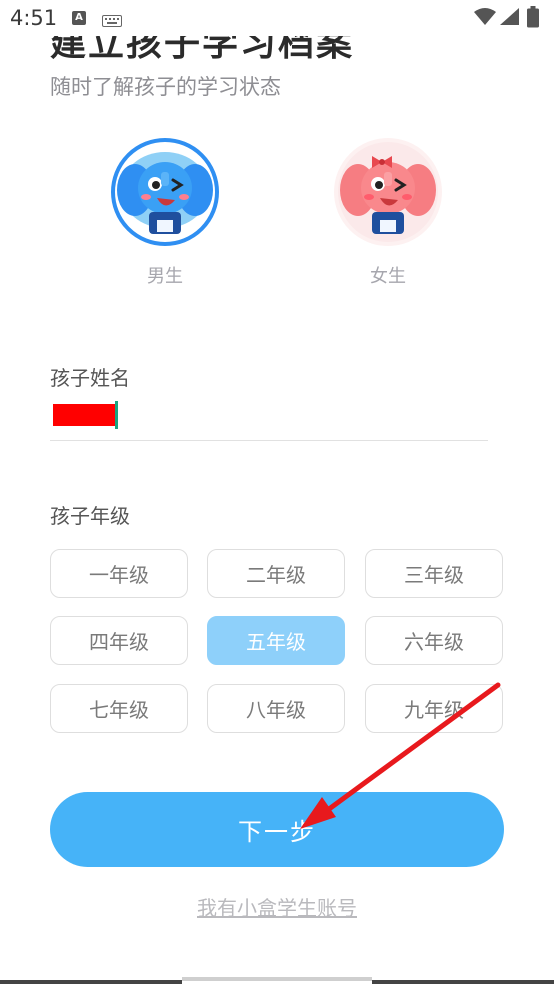 The image size is (554, 984). What do you see at coordinates (510, 19) in the screenshot?
I see `signal-icon` at bounding box center [510, 19].